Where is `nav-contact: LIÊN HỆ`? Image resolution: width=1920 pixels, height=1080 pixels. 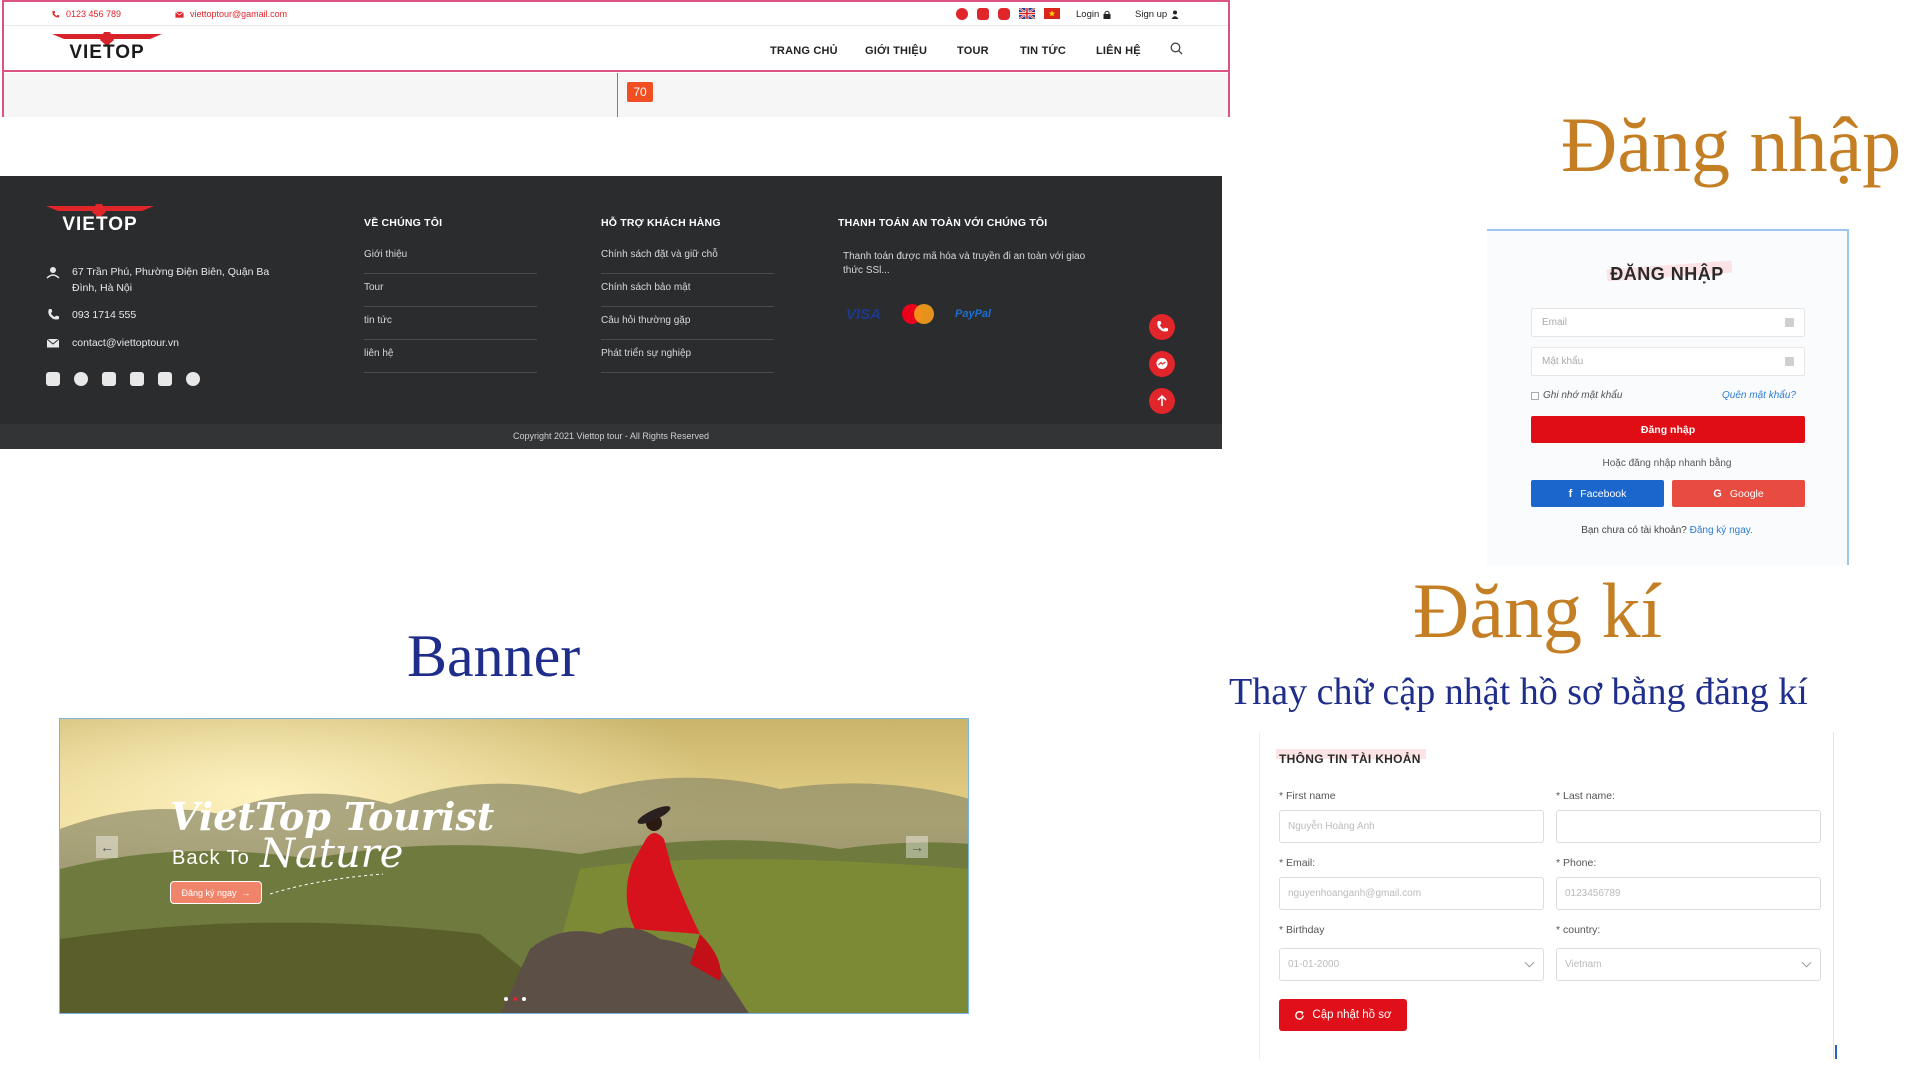 nav-contact: LIÊN HỆ is located at coordinates (1118, 51).